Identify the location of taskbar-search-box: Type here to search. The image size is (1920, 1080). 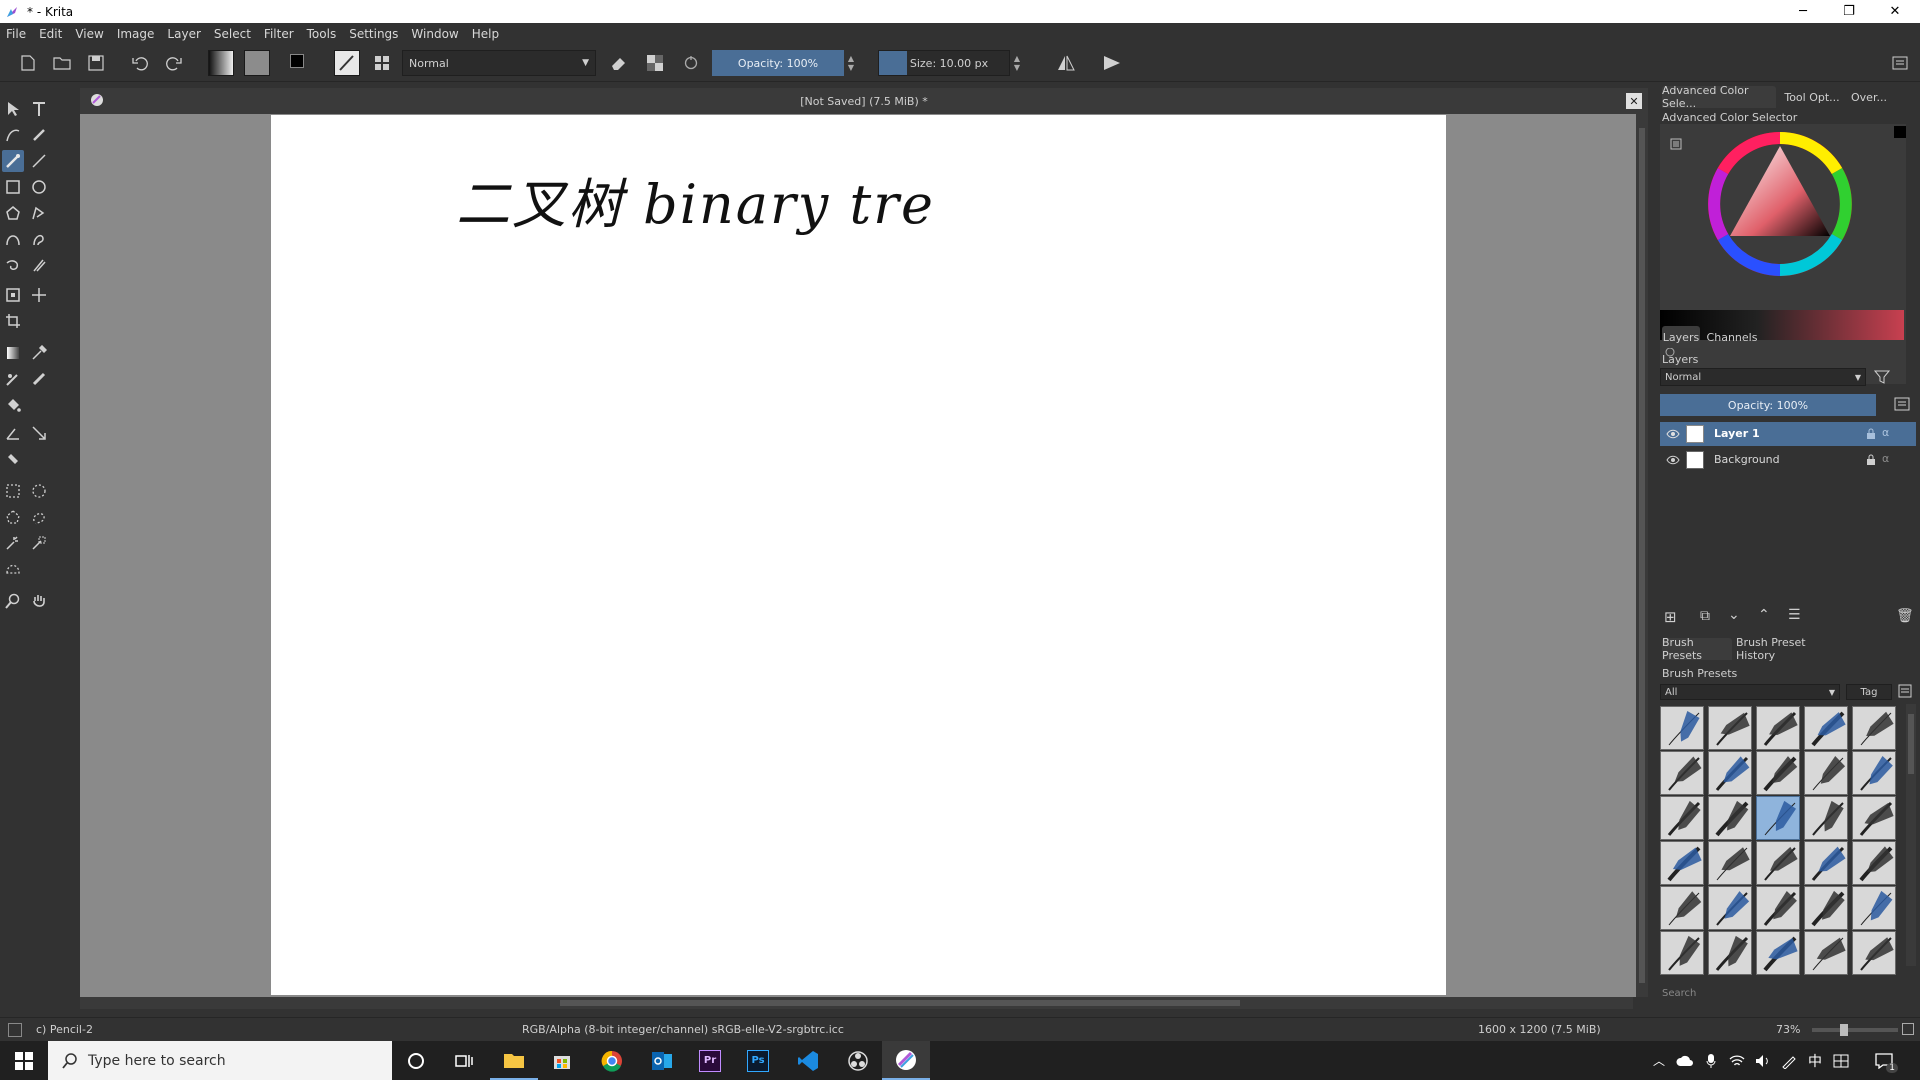
(220, 1060).